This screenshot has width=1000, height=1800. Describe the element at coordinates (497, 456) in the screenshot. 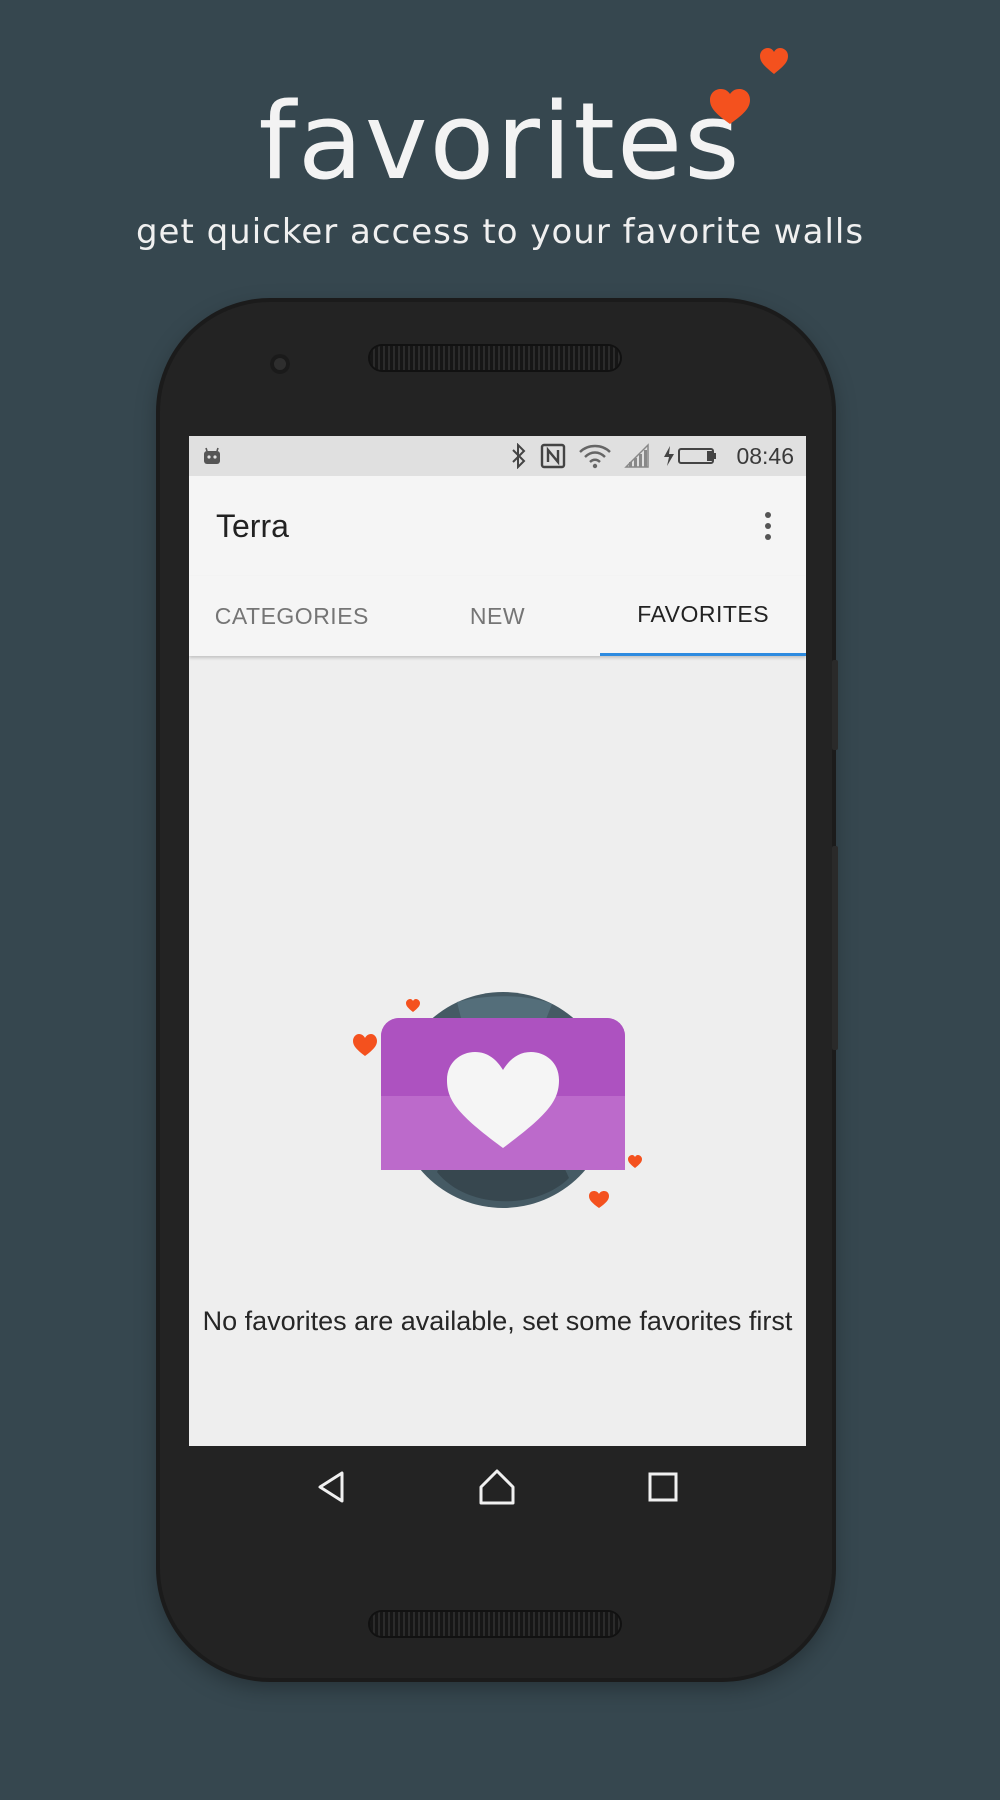

I see `status-bar: 08:46` at that location.